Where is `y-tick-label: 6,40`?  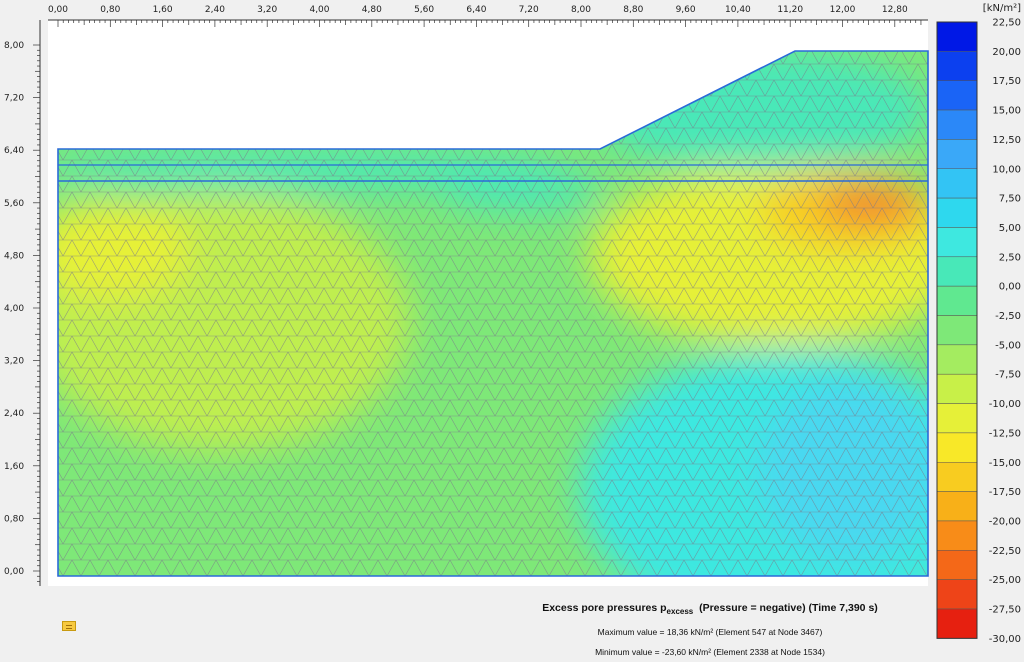 y-tick-label: 6,40 is located at coordinates (14, 151).